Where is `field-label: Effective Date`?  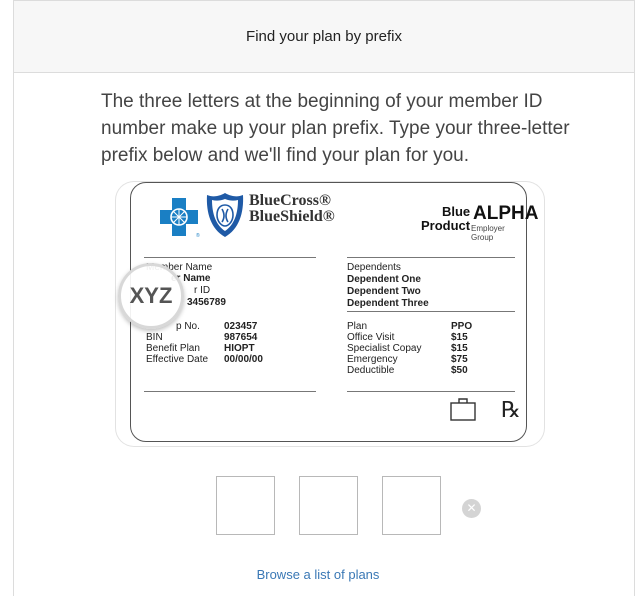 field-label: Effective Date is located at coordinates (177, 359).